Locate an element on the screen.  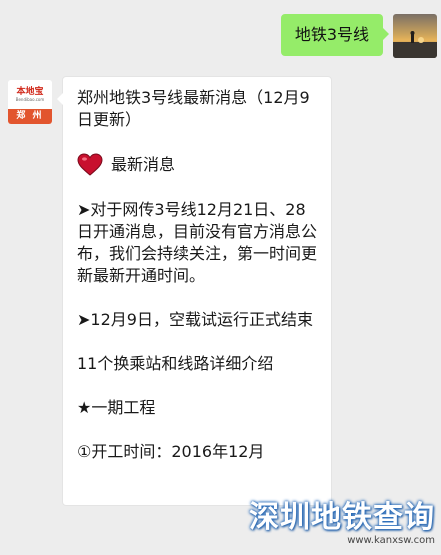
message-title: 郑州地铁3号线最新消息（12月9日更新） is located at coordinates (193, 108).